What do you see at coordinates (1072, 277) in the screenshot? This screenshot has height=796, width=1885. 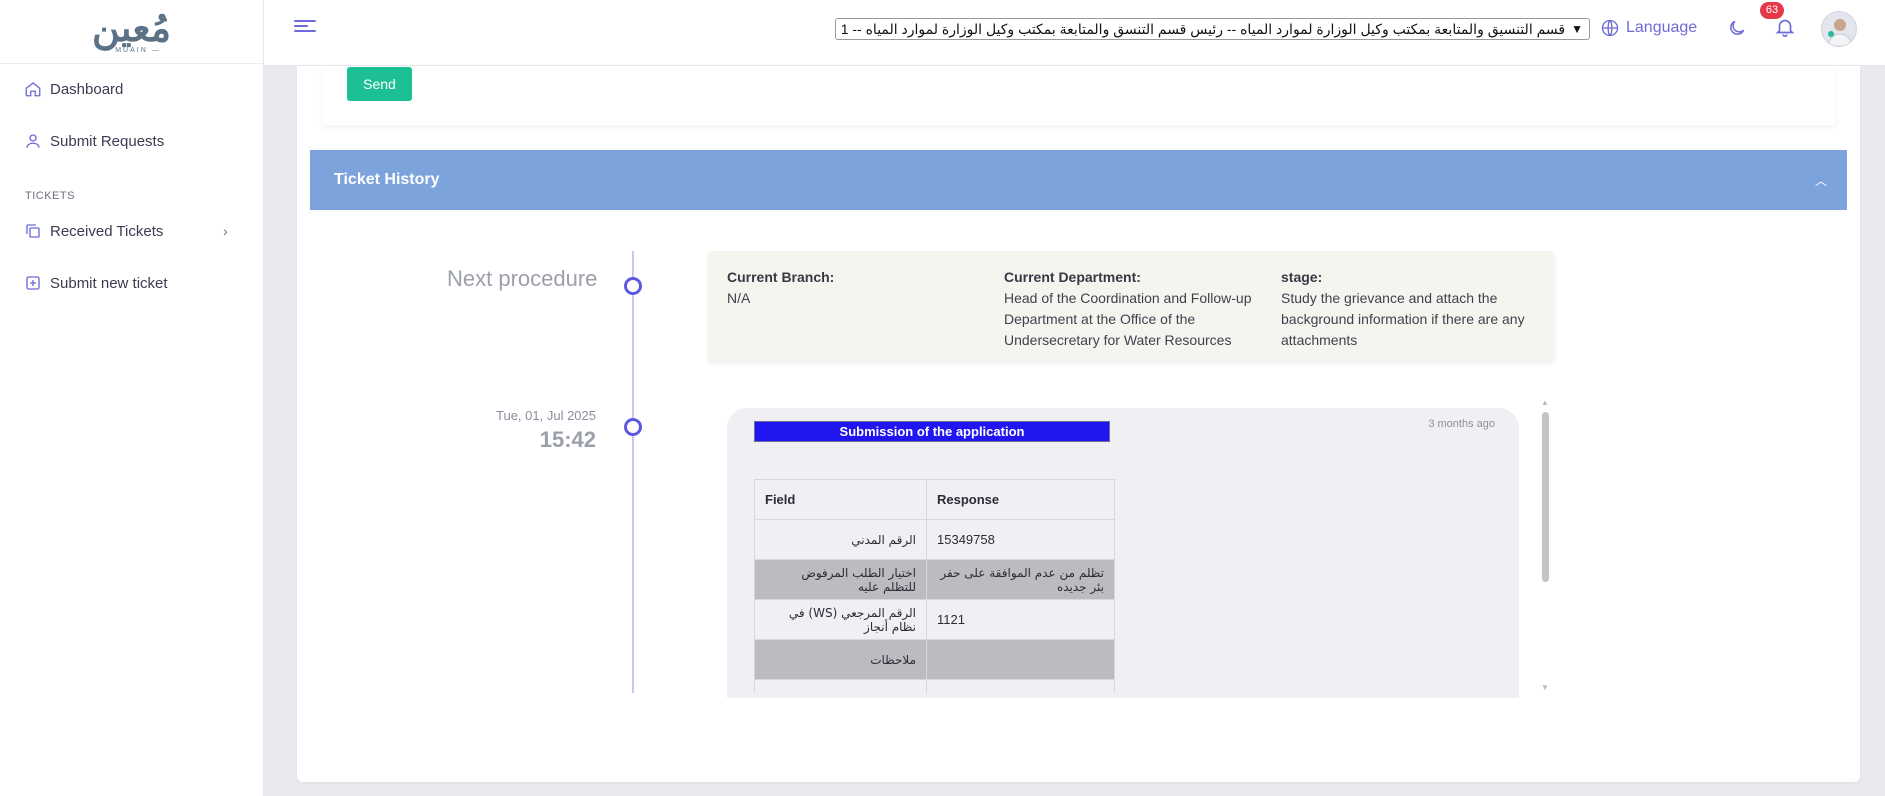 I see `current-department-label: Current Department:` at bounding box center [1072, 277].